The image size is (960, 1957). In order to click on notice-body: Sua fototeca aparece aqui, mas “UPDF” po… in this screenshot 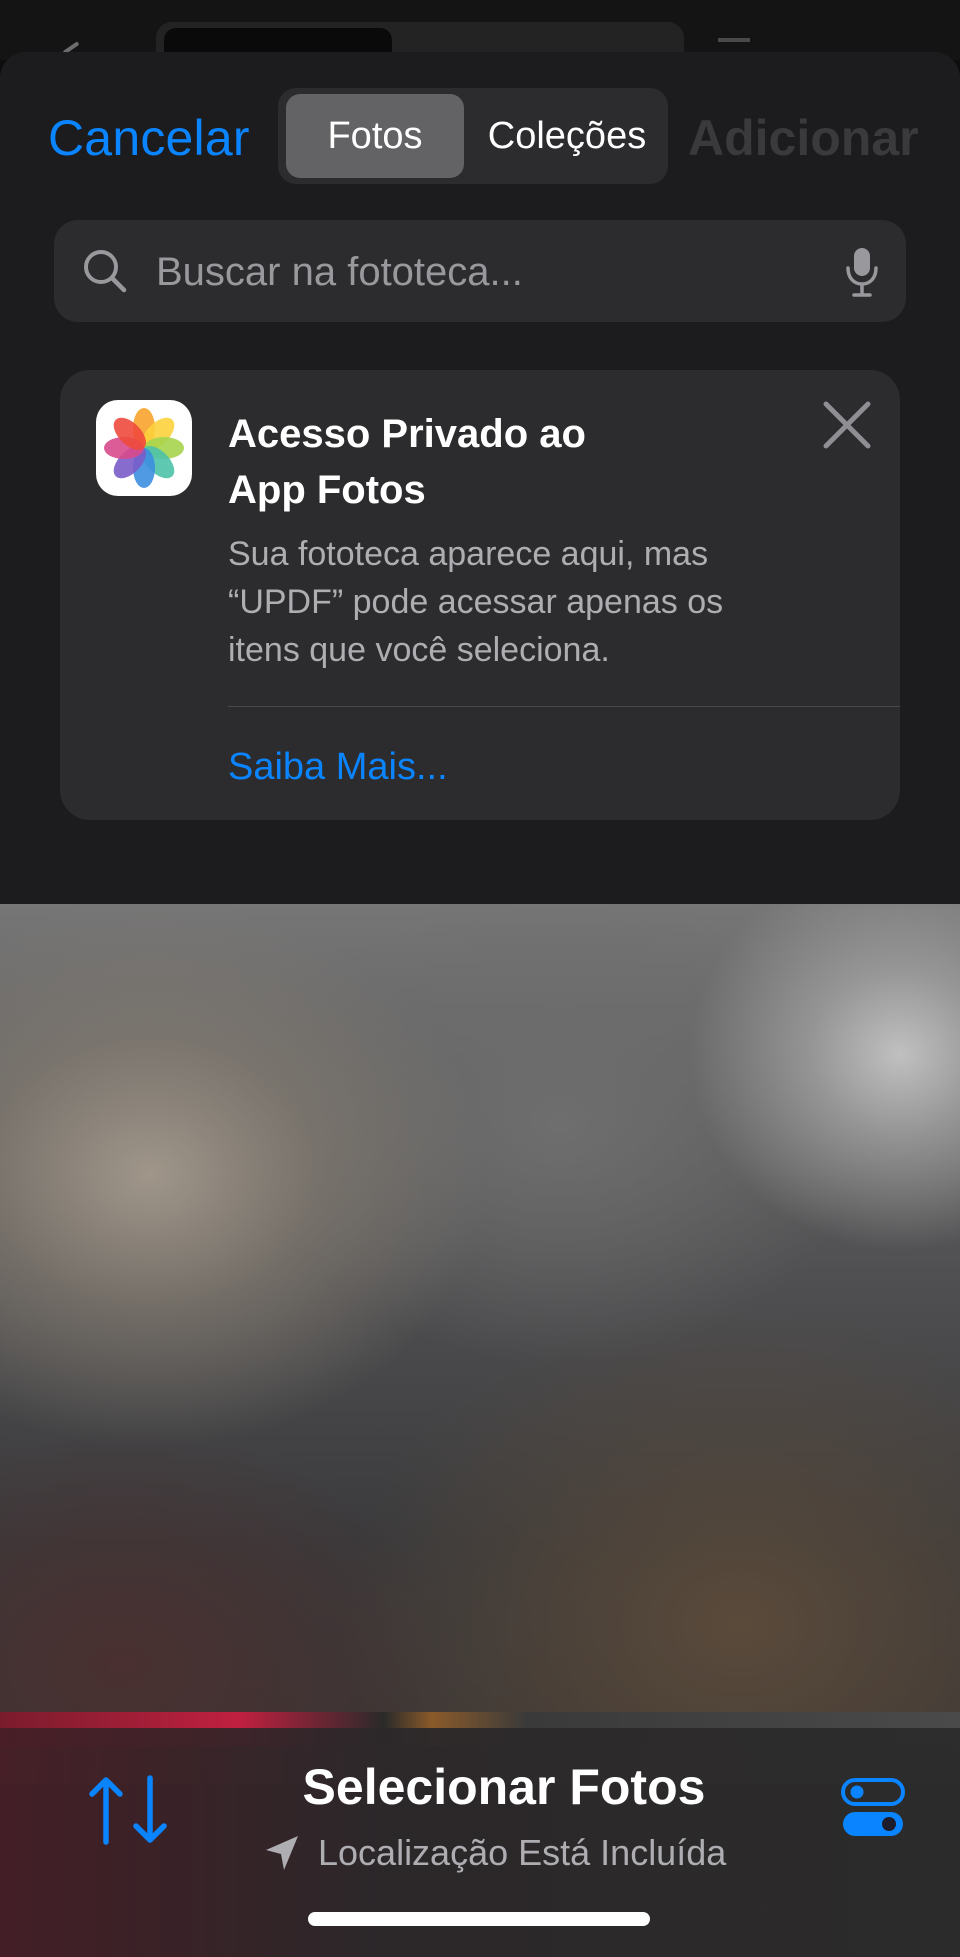, I will do `click(538, 602)`.